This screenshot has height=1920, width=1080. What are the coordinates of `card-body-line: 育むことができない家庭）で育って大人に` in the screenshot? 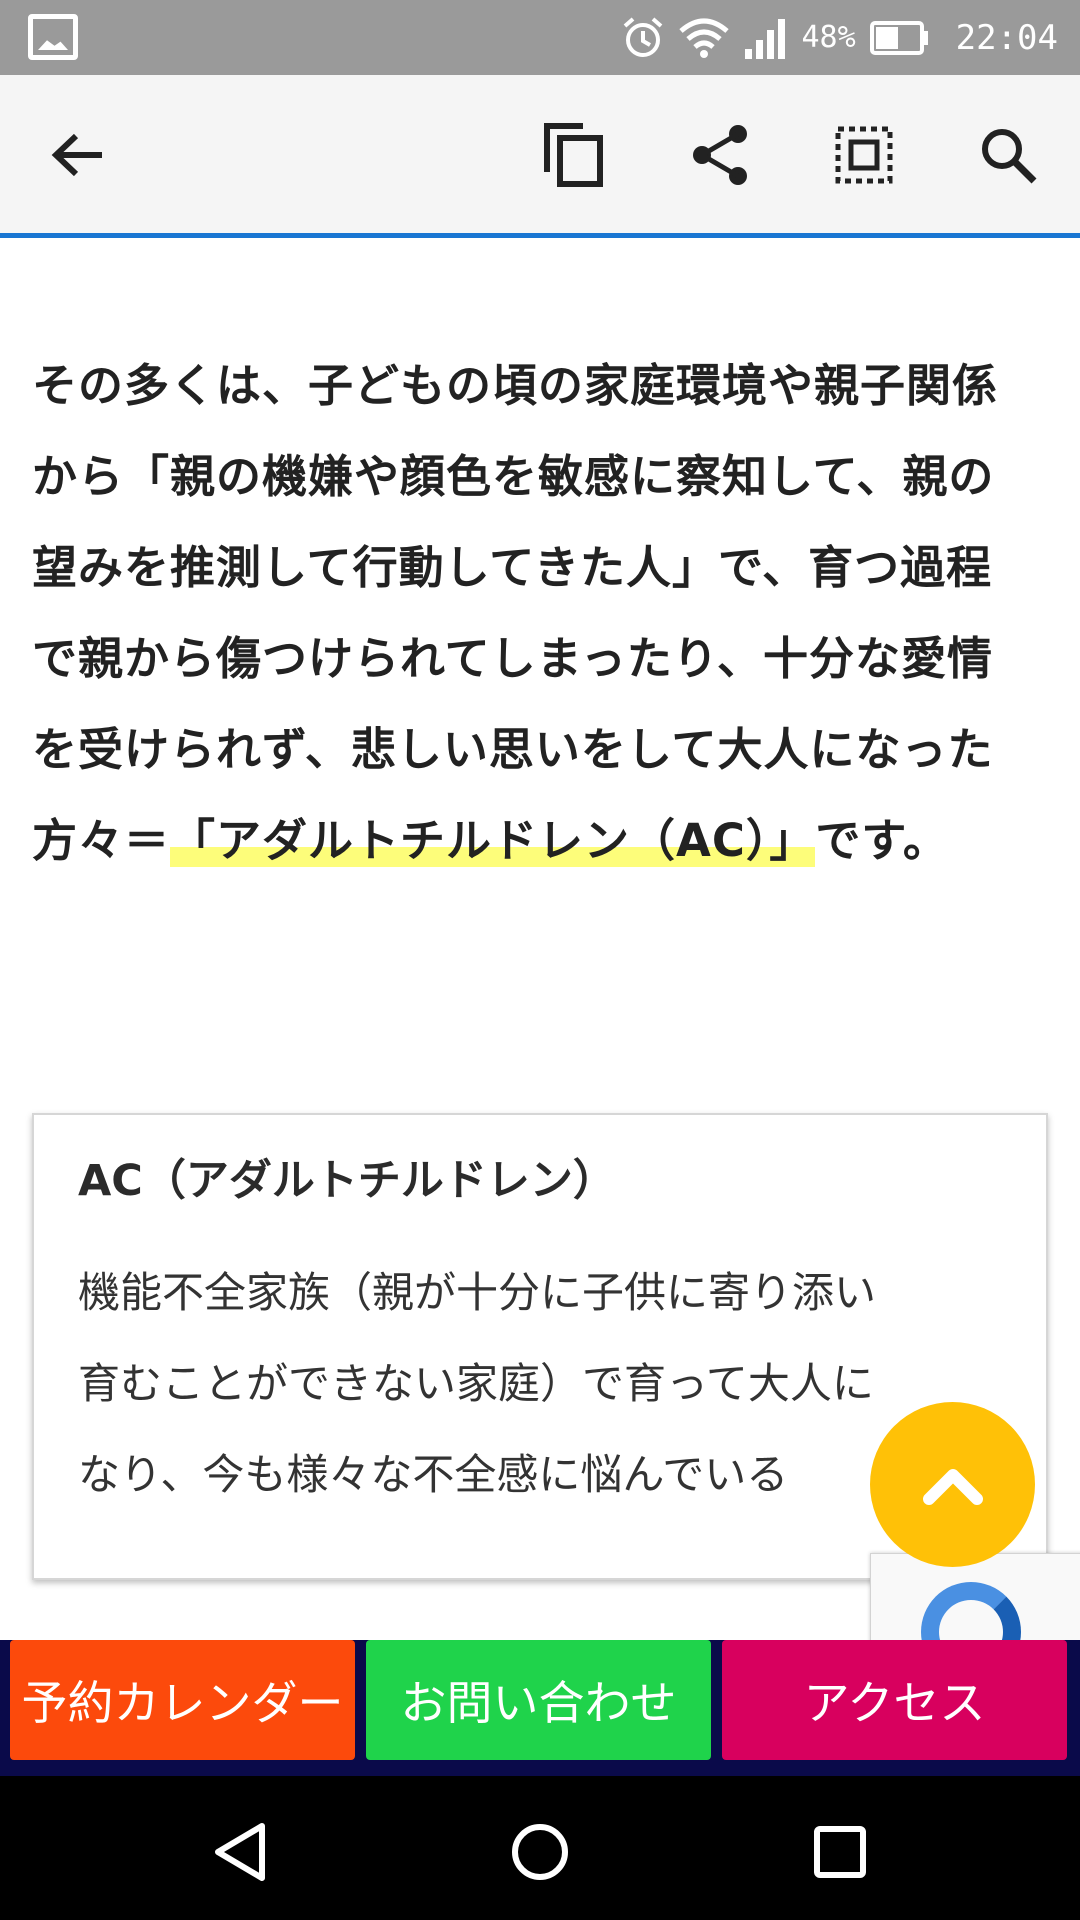 It's located at (476, 1383).